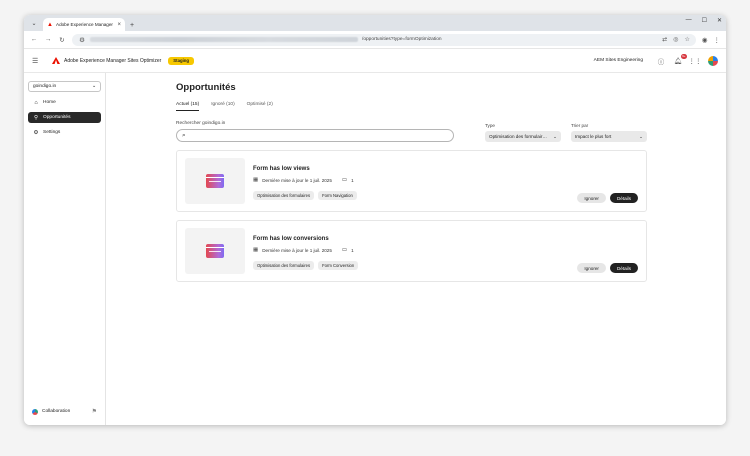  What do you see at coordinates (48, 39) in the screenshot?
I see `forward-icon: →` at bounding box center [48, 39].